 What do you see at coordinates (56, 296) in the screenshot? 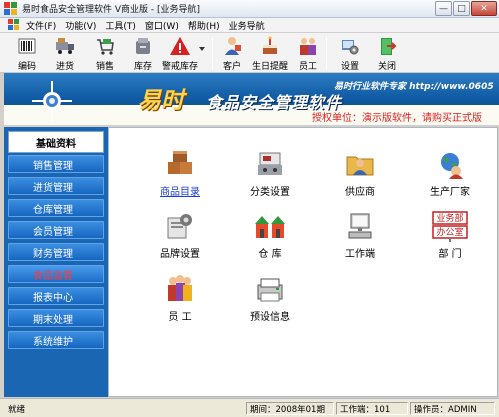
I see `sidebar-item-reports: 报表中心` at bounding box center [56, 296].